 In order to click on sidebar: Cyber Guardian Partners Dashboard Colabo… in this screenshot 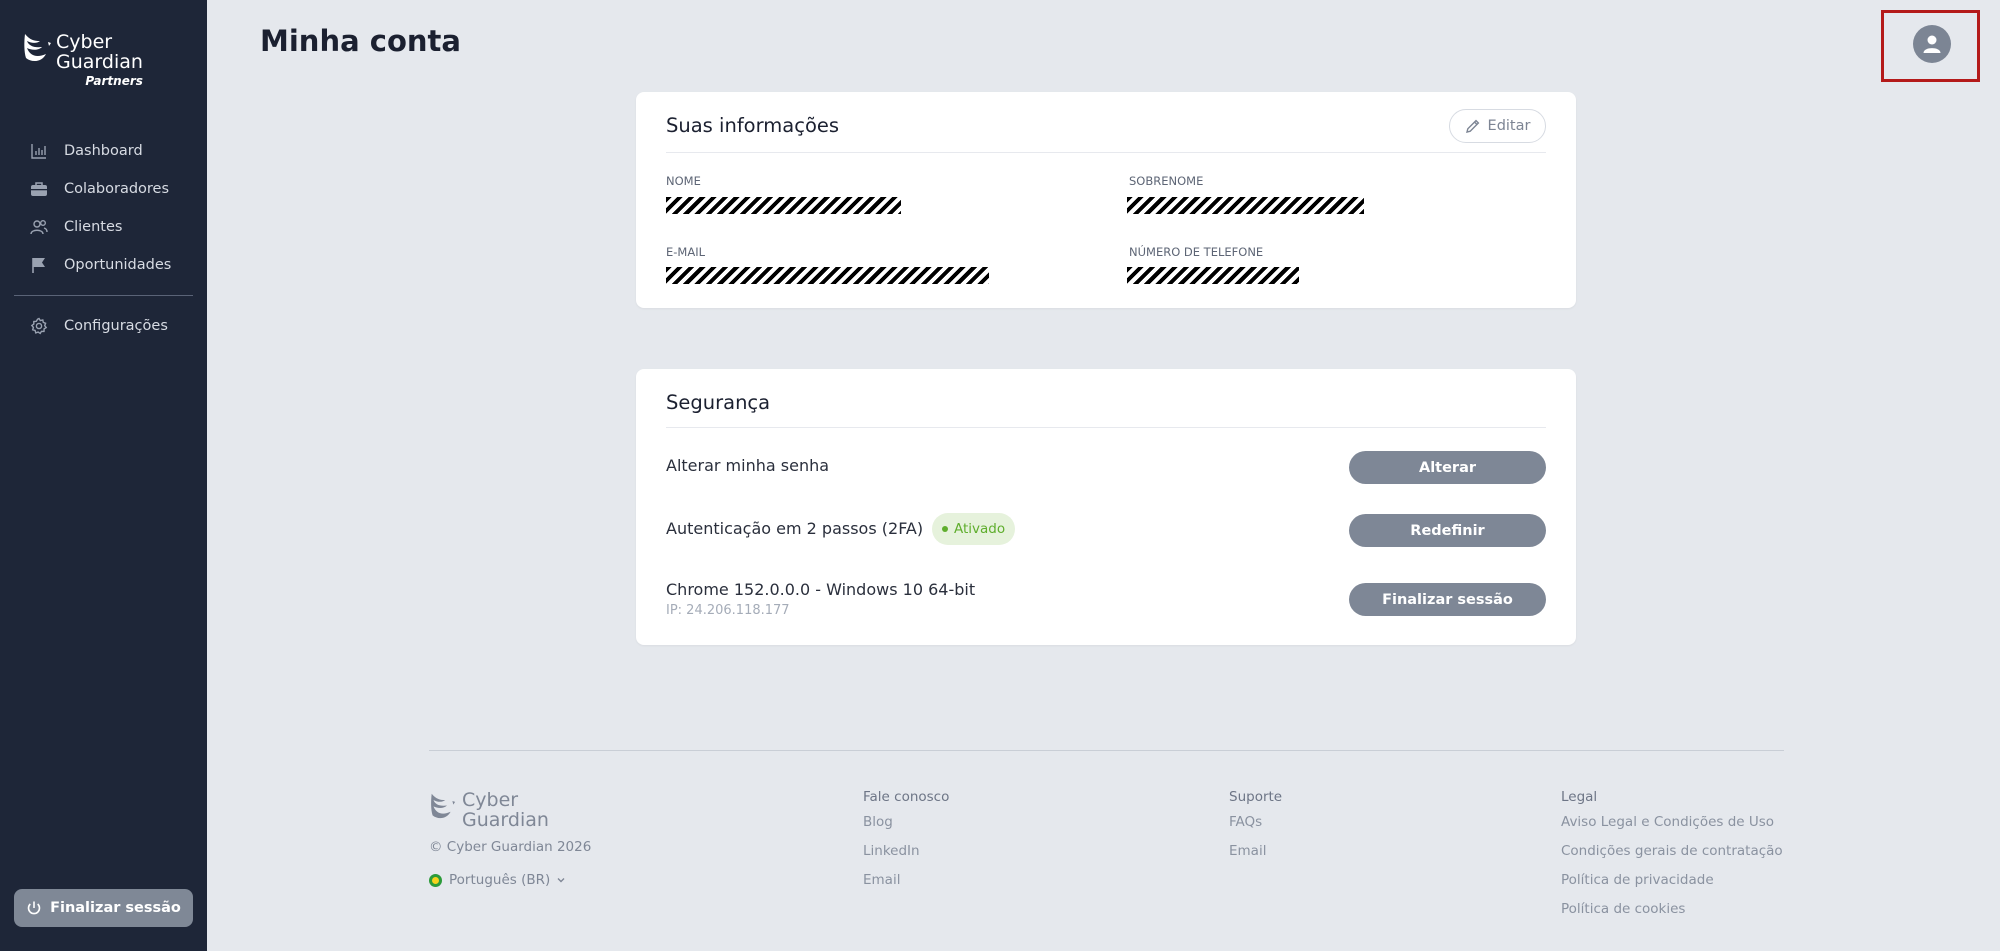, I will do `click(103, 475)`.